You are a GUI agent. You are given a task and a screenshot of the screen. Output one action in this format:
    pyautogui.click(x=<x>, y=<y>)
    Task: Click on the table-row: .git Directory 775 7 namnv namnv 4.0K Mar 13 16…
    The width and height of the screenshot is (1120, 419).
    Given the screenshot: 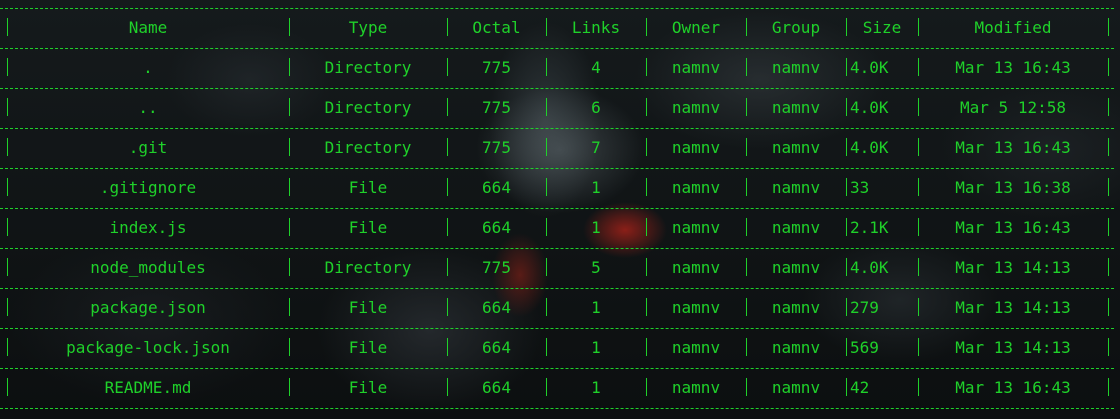 What is the action you would take?
    pyautogui.click(x=560, y=148)
    